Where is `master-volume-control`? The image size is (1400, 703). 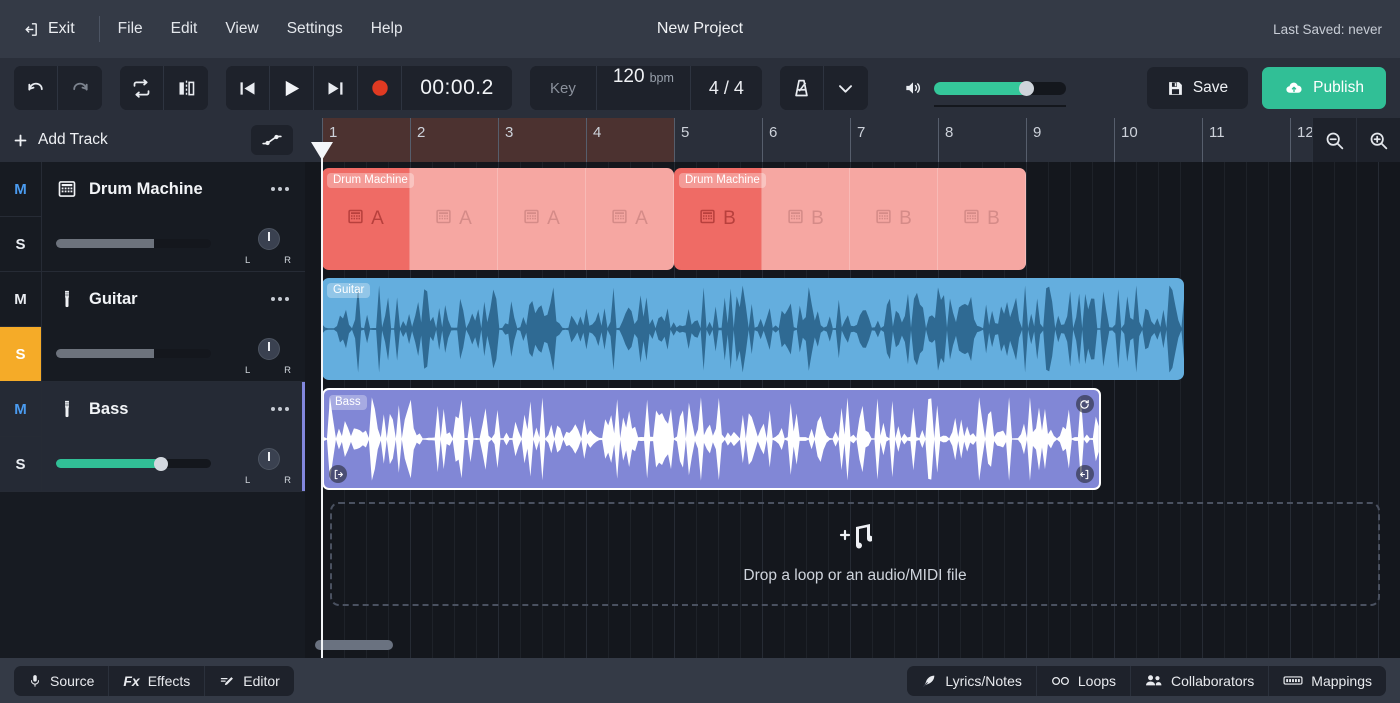 master-volume-control is located at coordinates (984, 92).